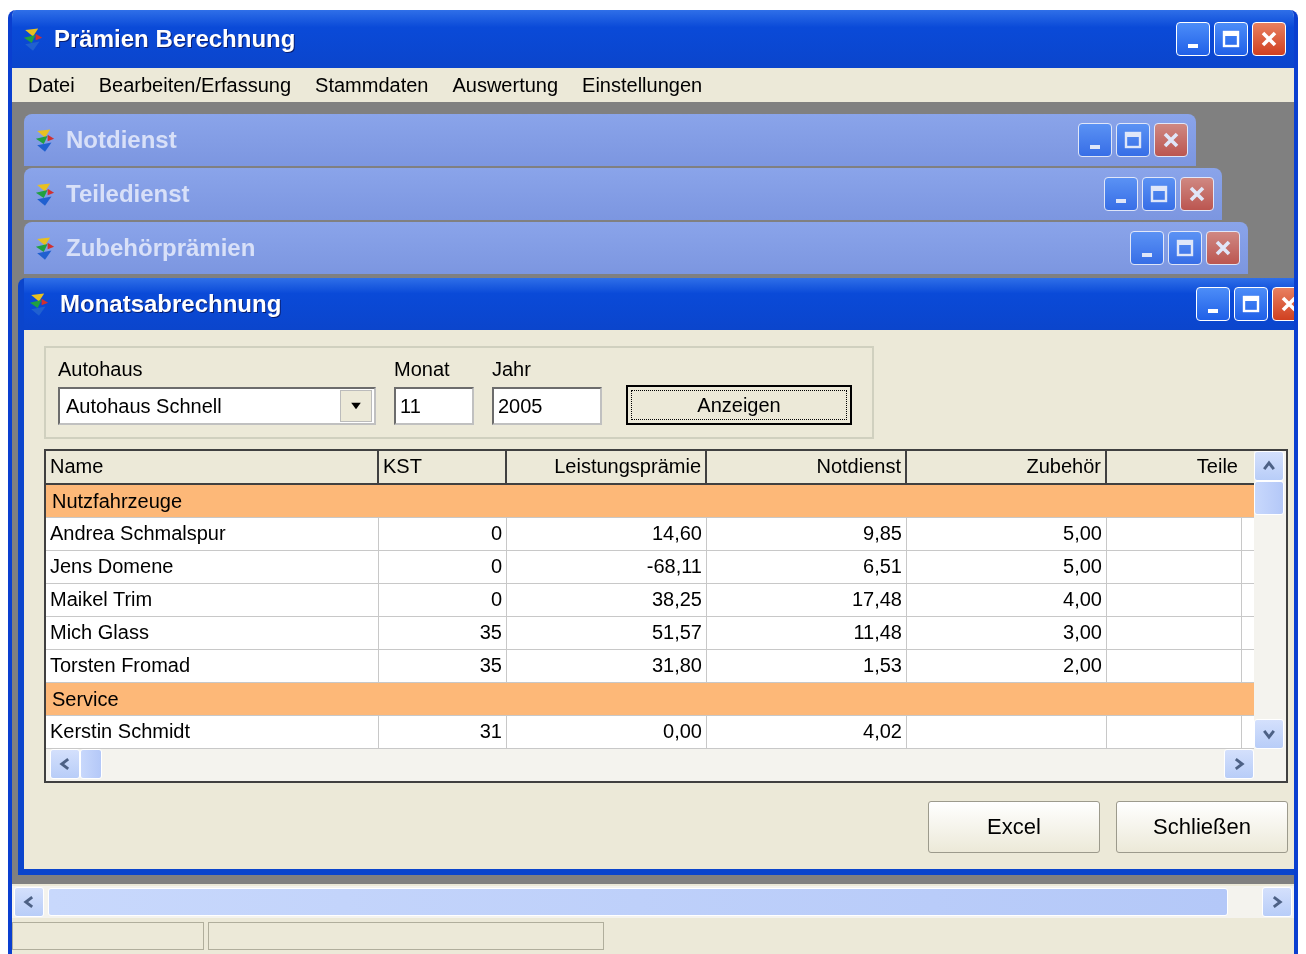 The image size is (1306, 954). What do you see at coordinates (882, 665) in the screenshot?
I see `table-cell: 1,53` at bounding box center [882, 665].